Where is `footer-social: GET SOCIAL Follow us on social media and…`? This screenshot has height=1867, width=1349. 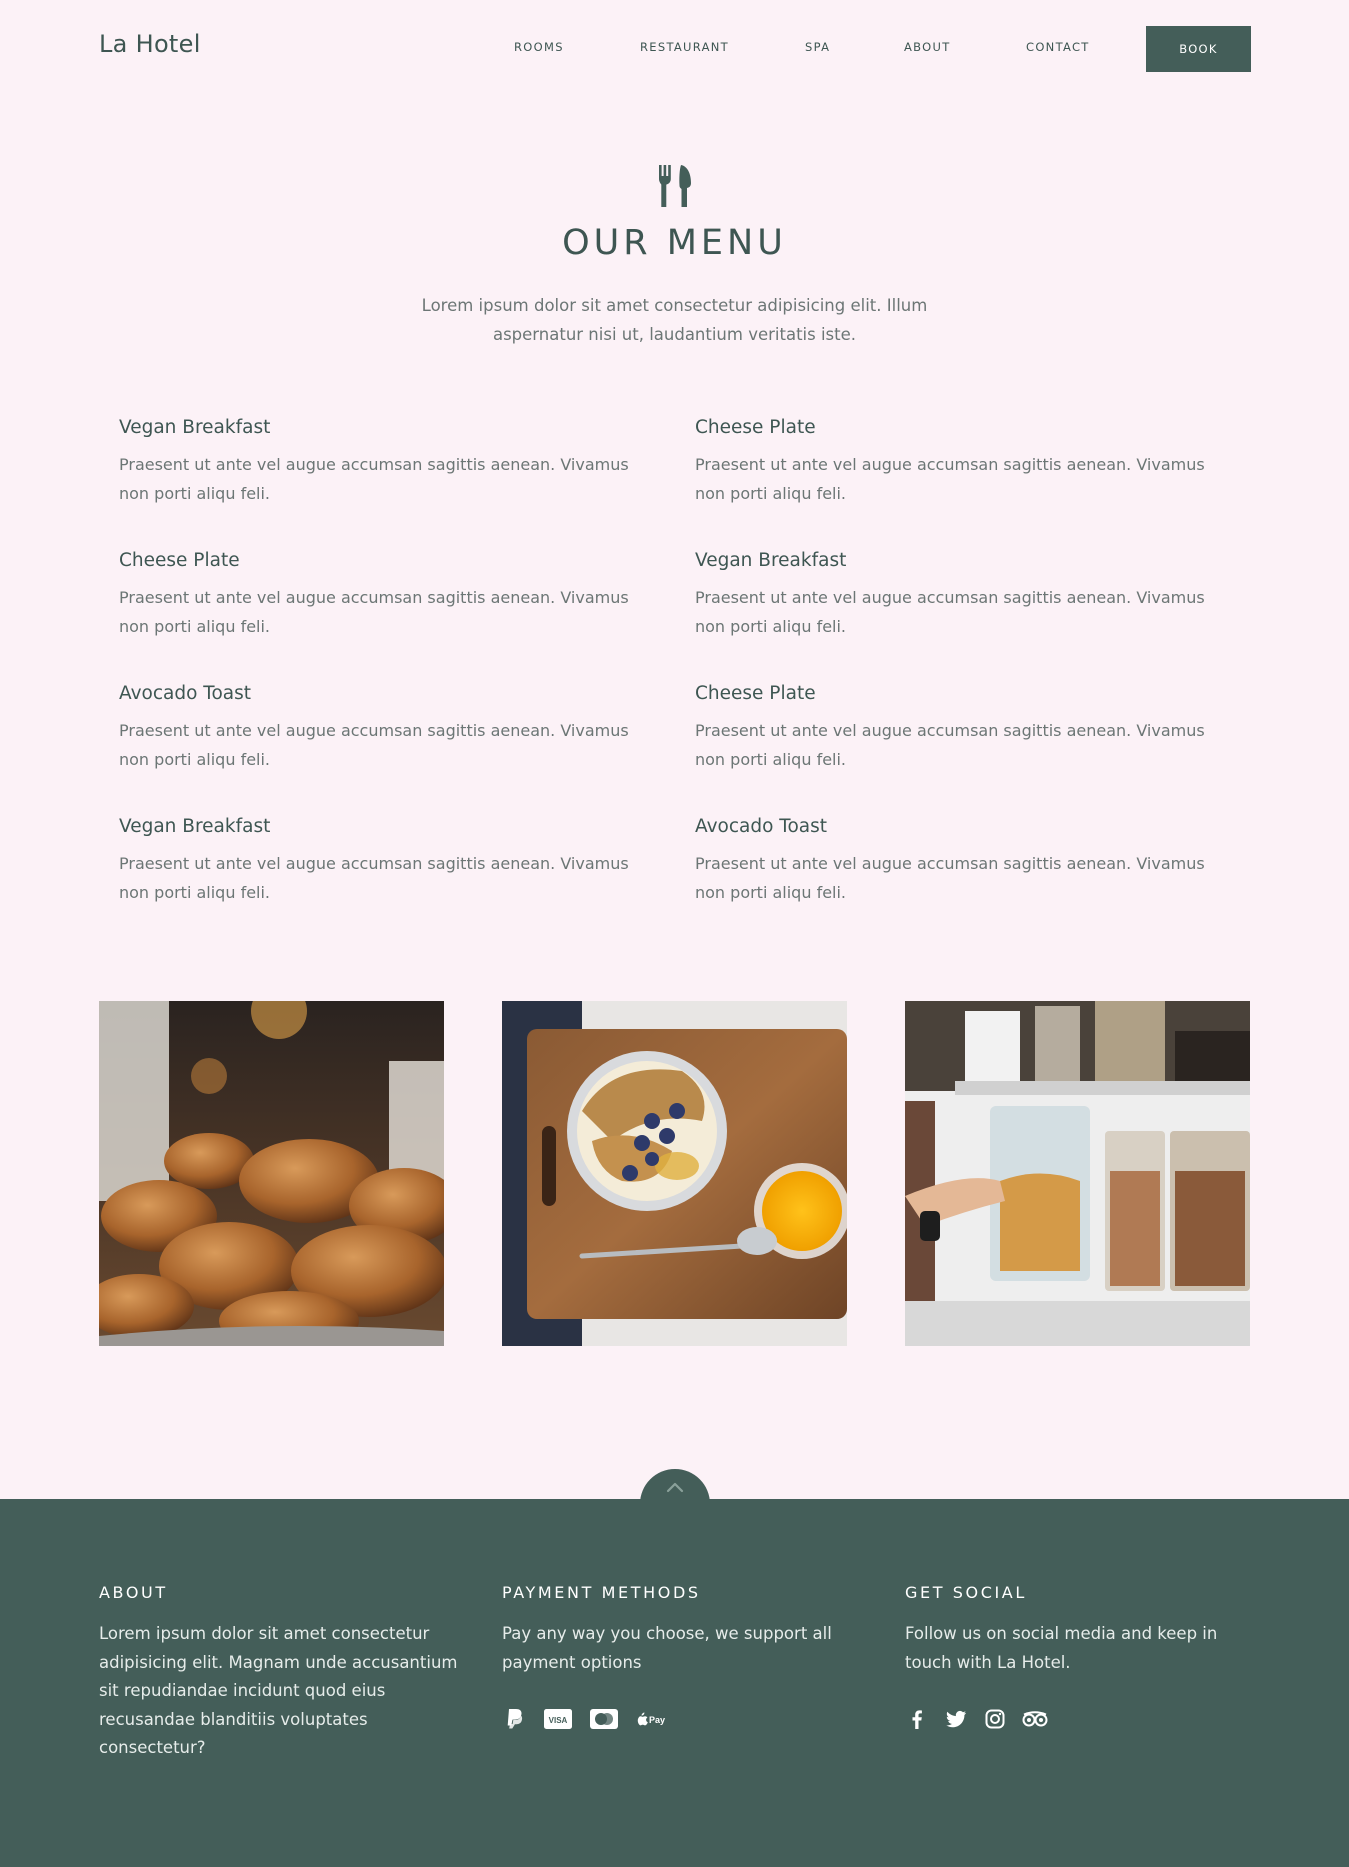 footer-social: GET SOCIAL Follow us on social media and… is located at coordinates (1085, 1657).